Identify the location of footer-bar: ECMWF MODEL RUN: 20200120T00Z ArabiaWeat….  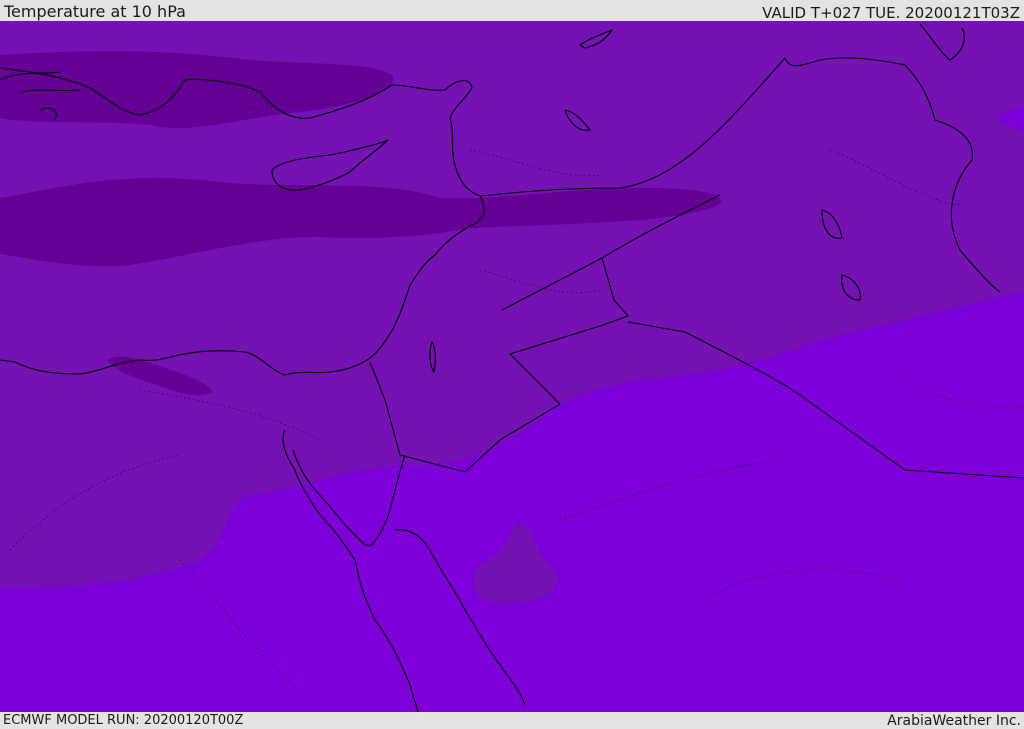
(512, 720).